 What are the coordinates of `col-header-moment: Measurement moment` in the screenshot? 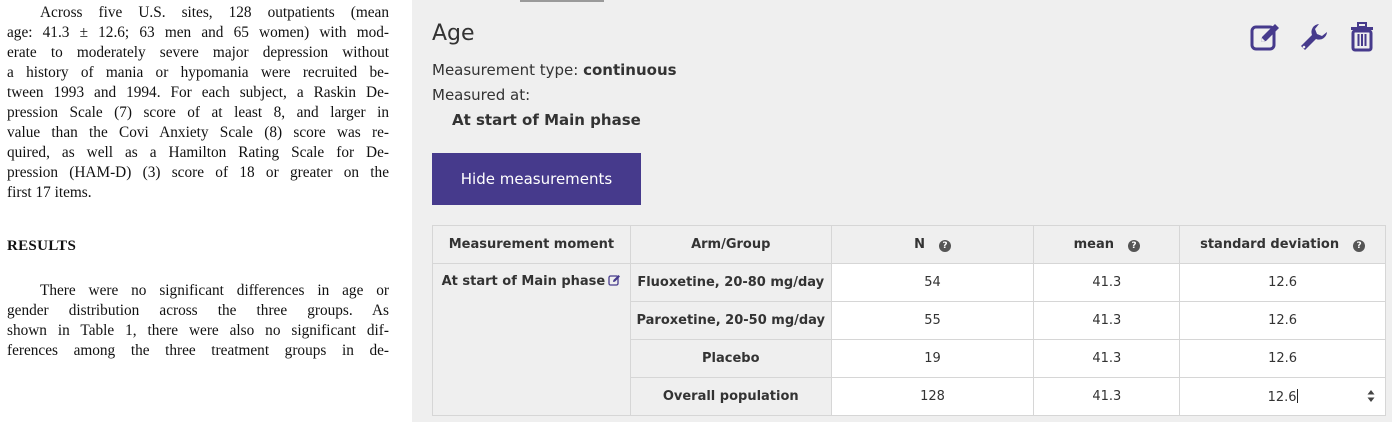 It's located at (531, 244).